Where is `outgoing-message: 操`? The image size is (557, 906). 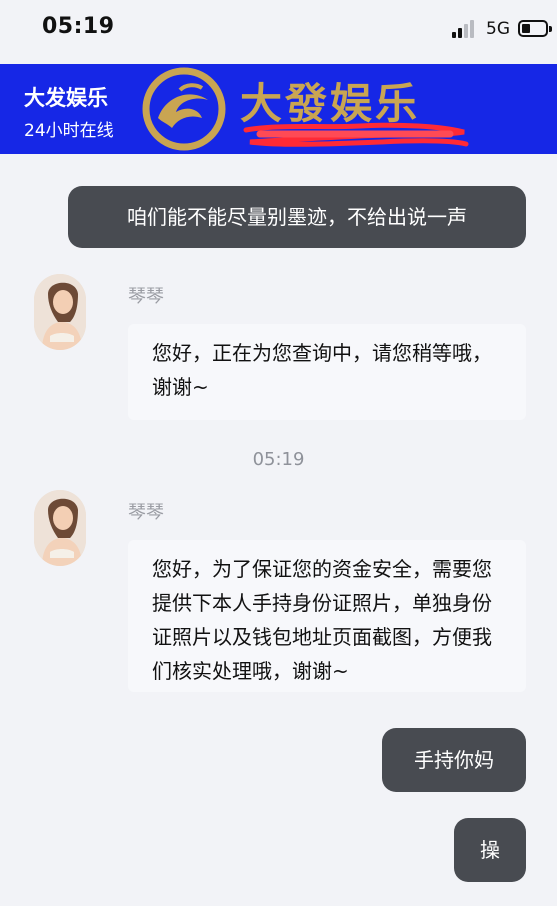
outgoing-message: 操 is located at coordinates (490, 850).